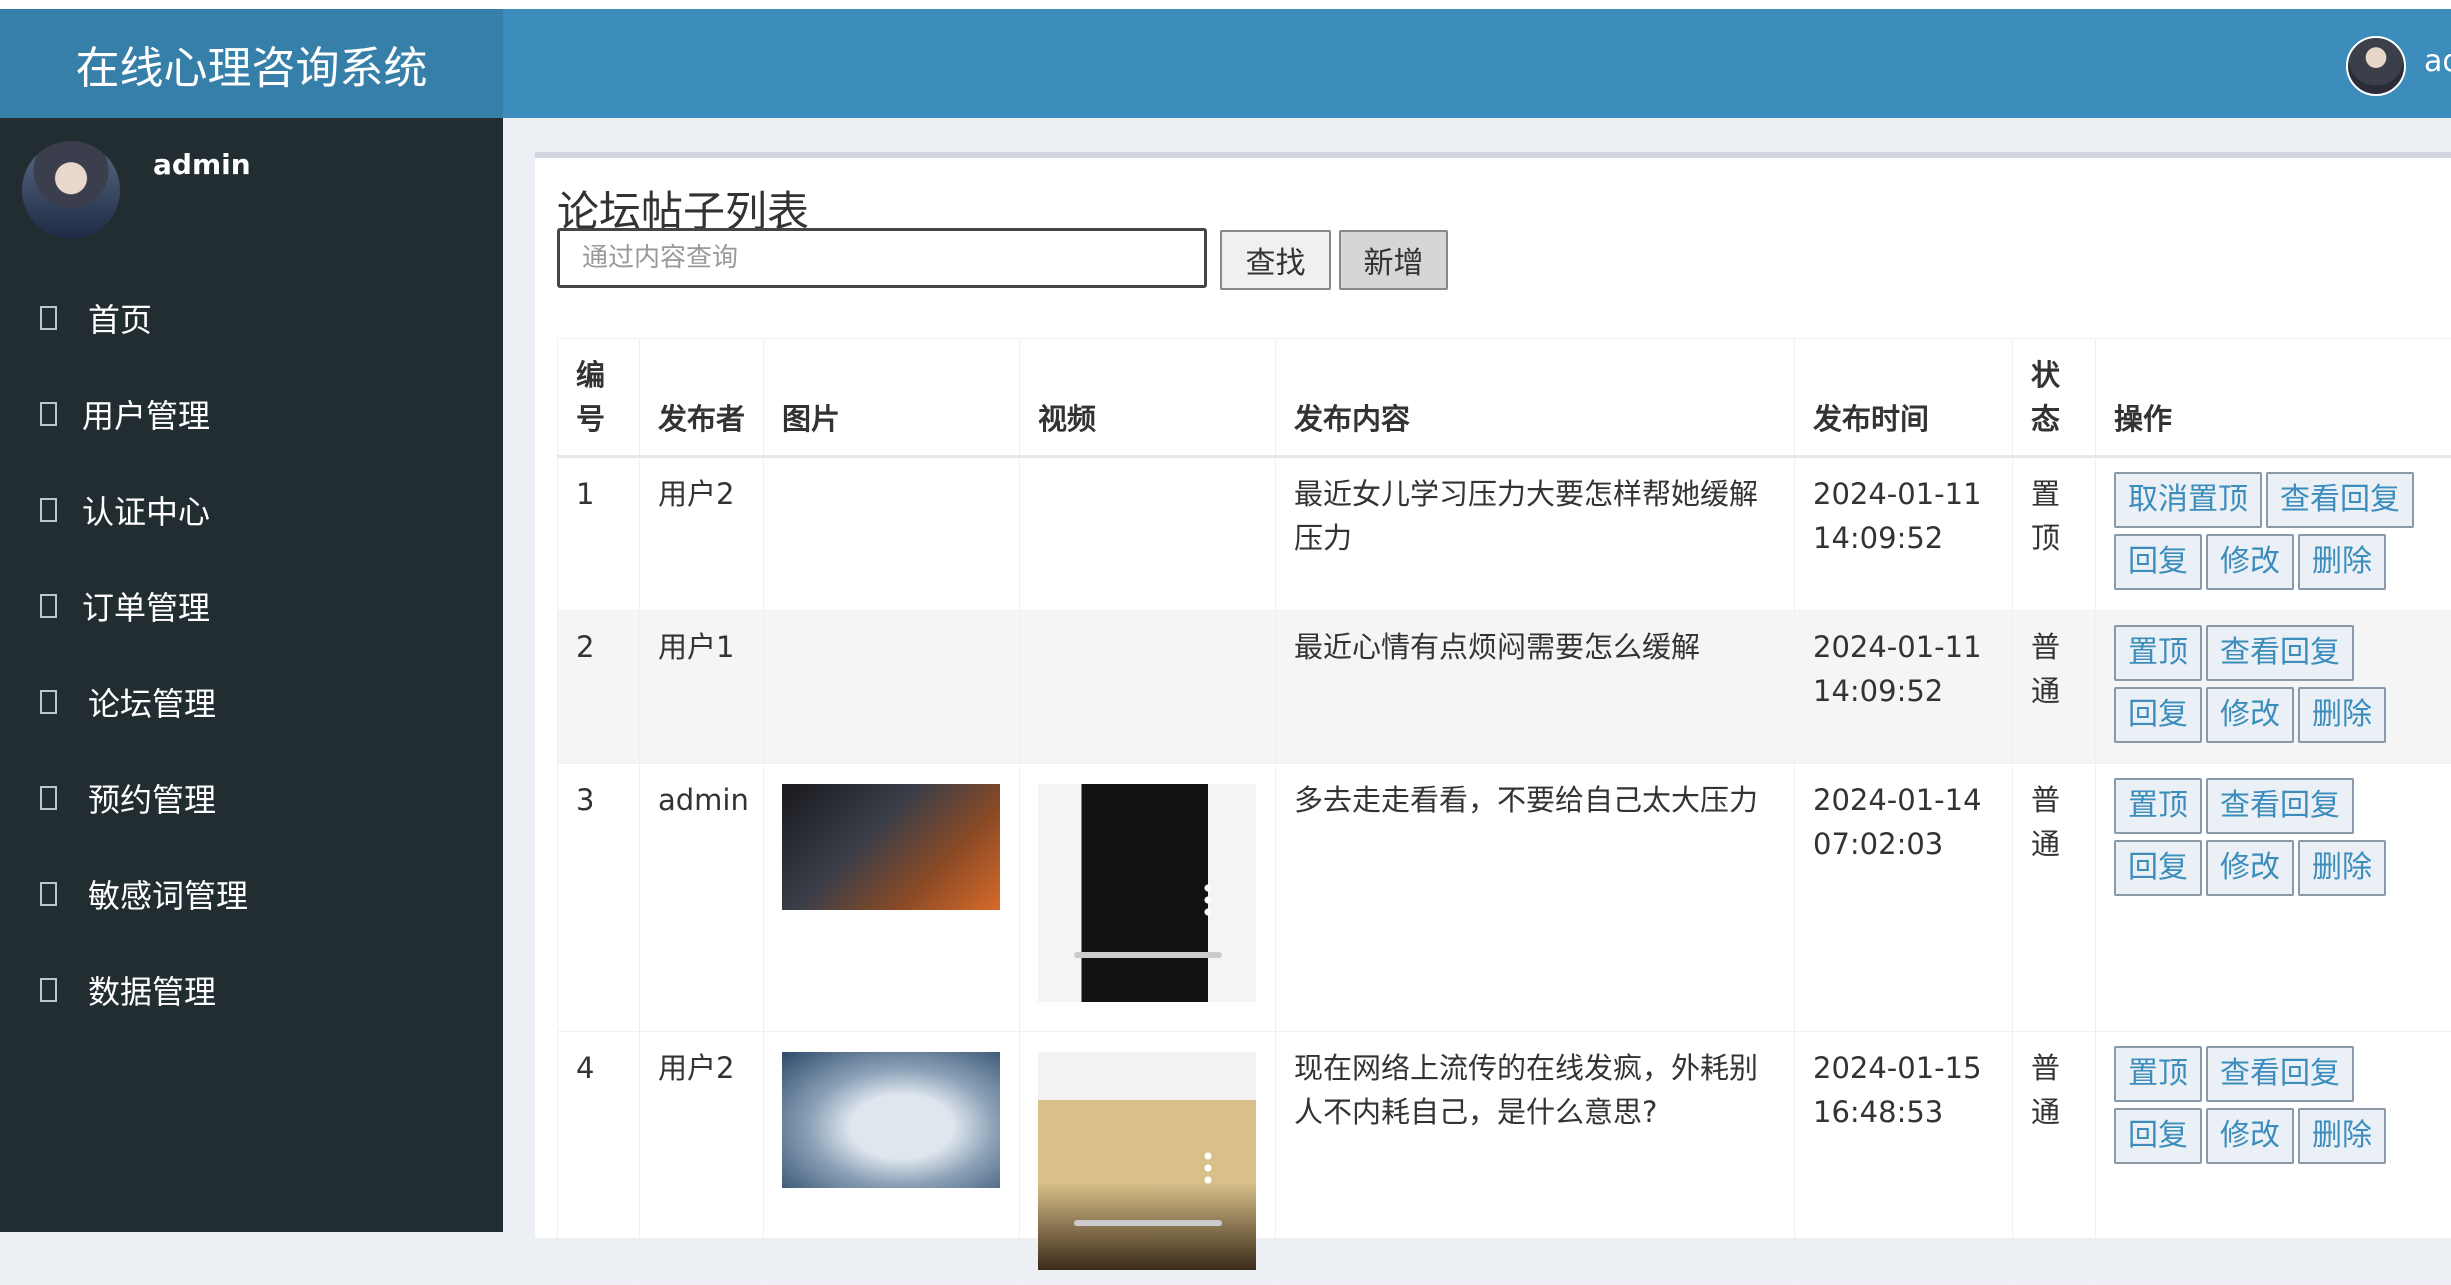 The image size is (2451, 1285). I want to click on sidebar-item-label: 认证中心, so click(146, 510).